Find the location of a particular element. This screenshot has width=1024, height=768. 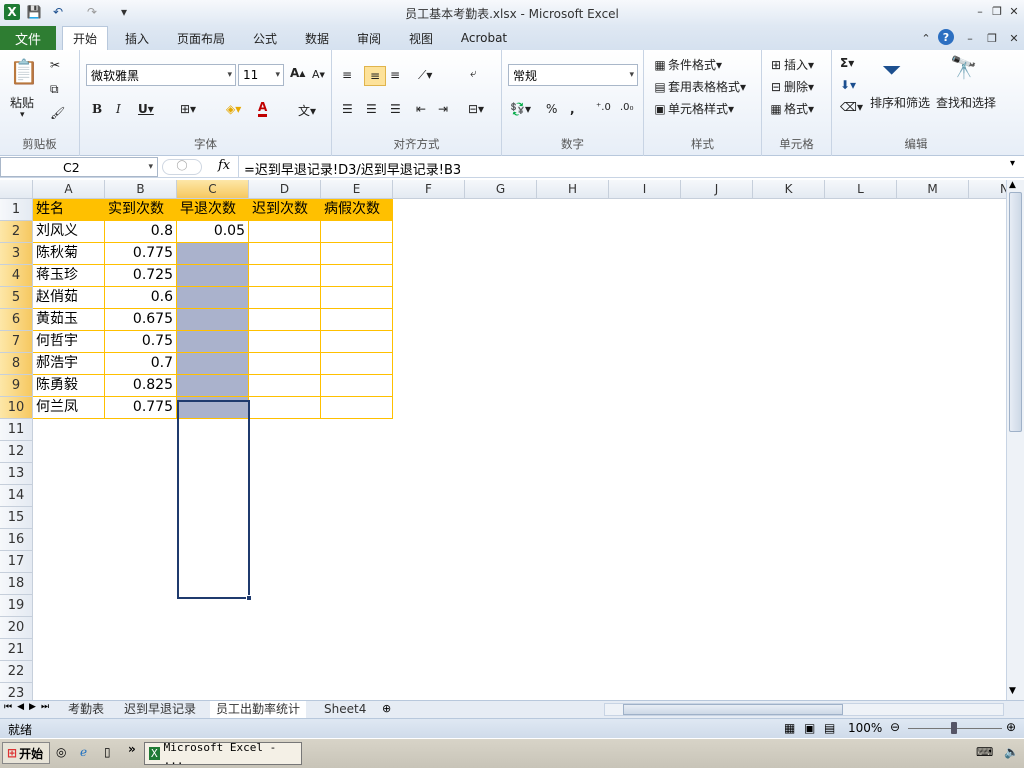

name-cell: 陈秋菊 is located at coordinates (69, 254).